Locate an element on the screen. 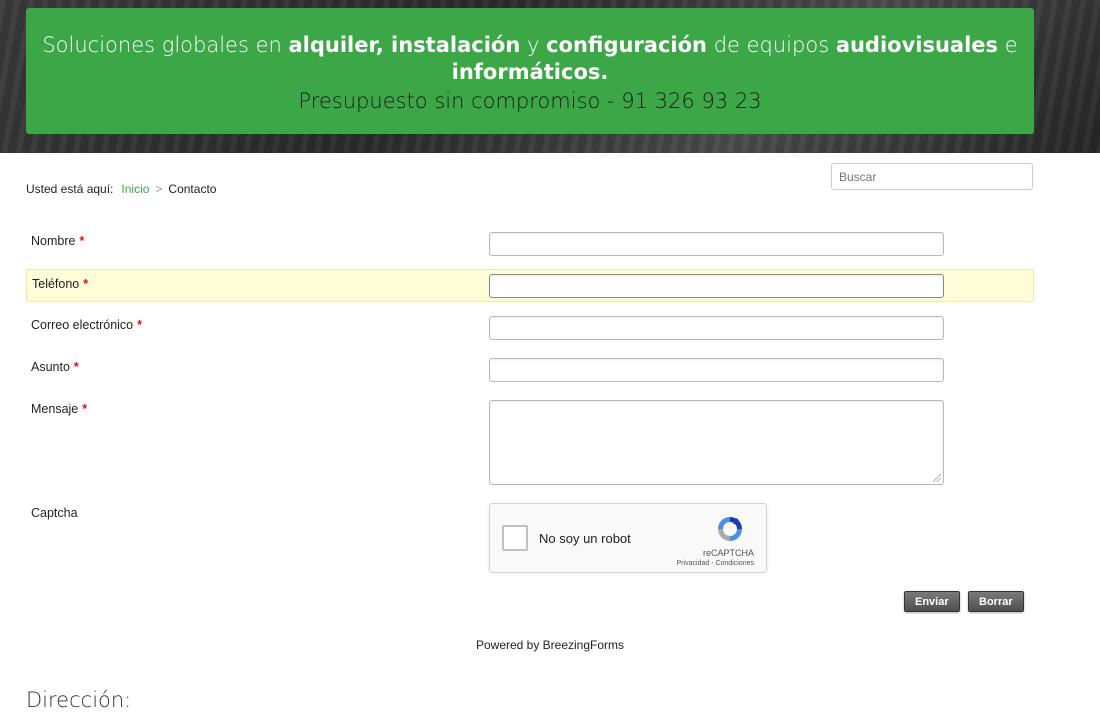  telefono-label: Teléfono * is located at coordinates (60, 284).